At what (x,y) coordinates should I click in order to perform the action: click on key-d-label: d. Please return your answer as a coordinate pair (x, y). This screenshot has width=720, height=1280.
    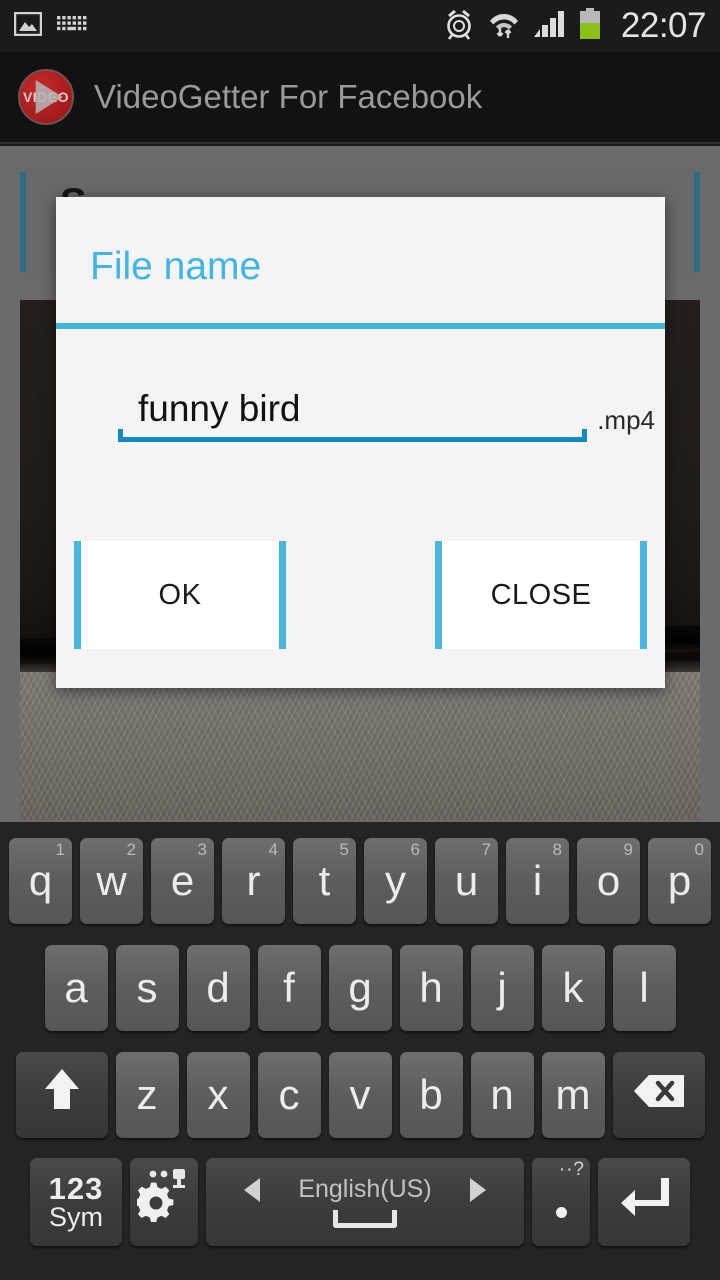
    Looking at the image, I should click on (218, 987).